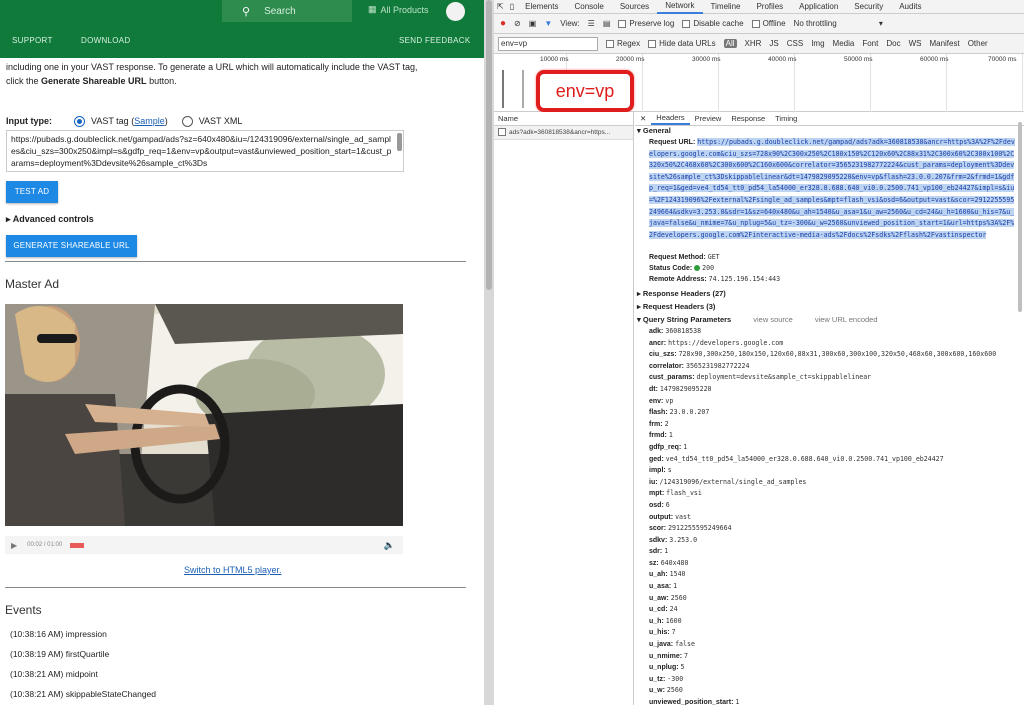  What do you see at coordinates (106, 40) in the screenshot?
I see `nav-download-link: DOWNLOAD` at bounding box center [106, 40].